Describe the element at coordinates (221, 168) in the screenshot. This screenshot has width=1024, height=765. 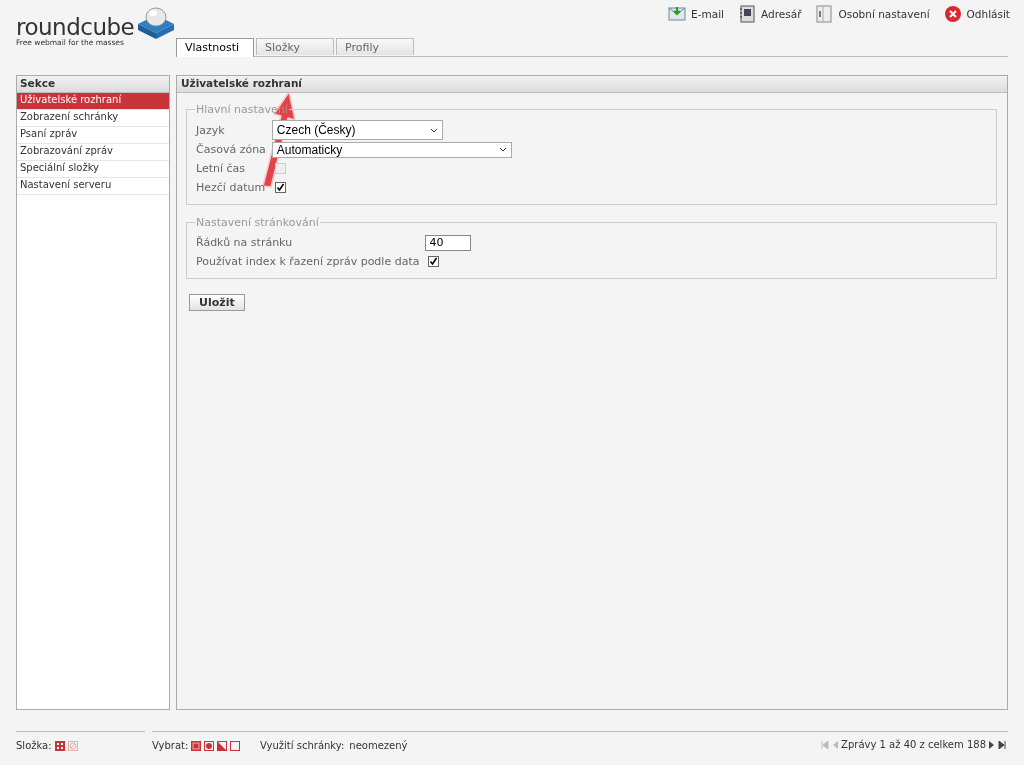
I see `field-label: Letní čas` at that location.